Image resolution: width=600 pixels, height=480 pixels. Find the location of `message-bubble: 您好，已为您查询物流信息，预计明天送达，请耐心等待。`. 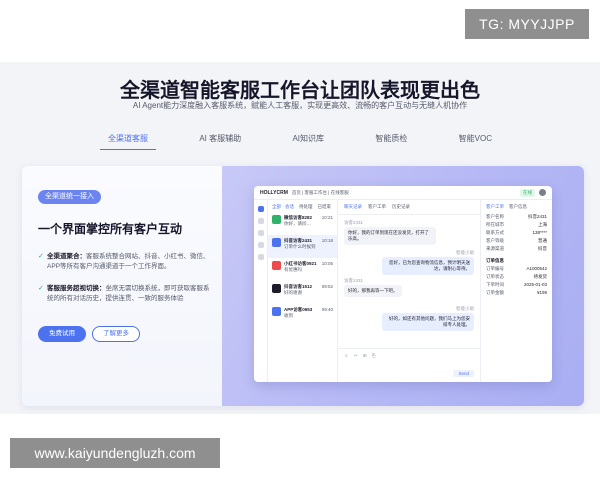

message-bubble: 您好，已为您查询物流信息，预计明天送达，请耐心等待。 is located at coordinates (428, 266).